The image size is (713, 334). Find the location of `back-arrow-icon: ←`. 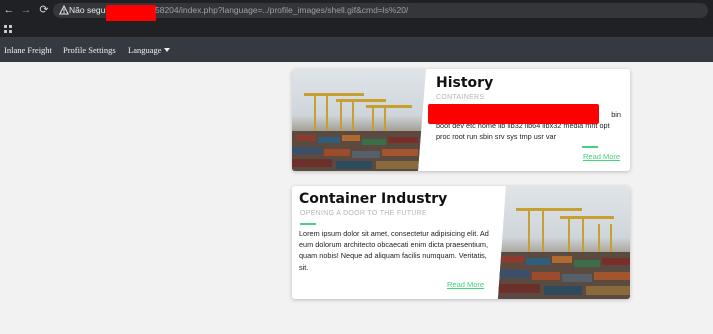

back-arrow-icon: ← is located at coordinates (9, 10).